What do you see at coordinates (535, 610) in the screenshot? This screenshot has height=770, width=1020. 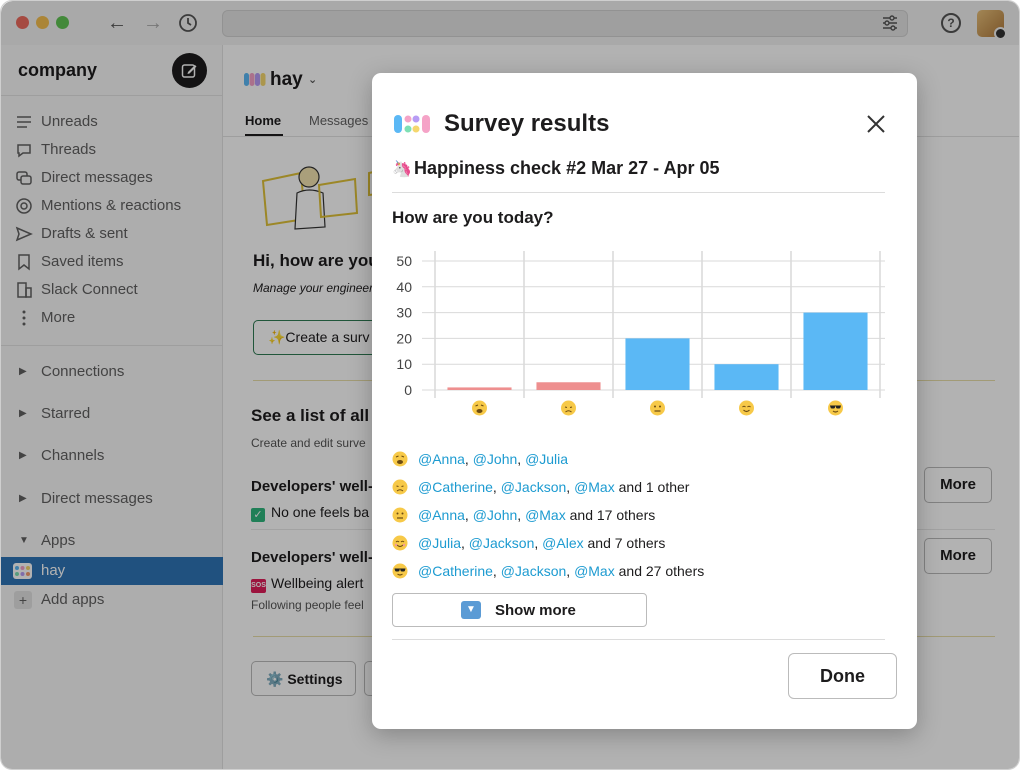 I see `show-more-label: Show more` at bounding box center [535, 610].